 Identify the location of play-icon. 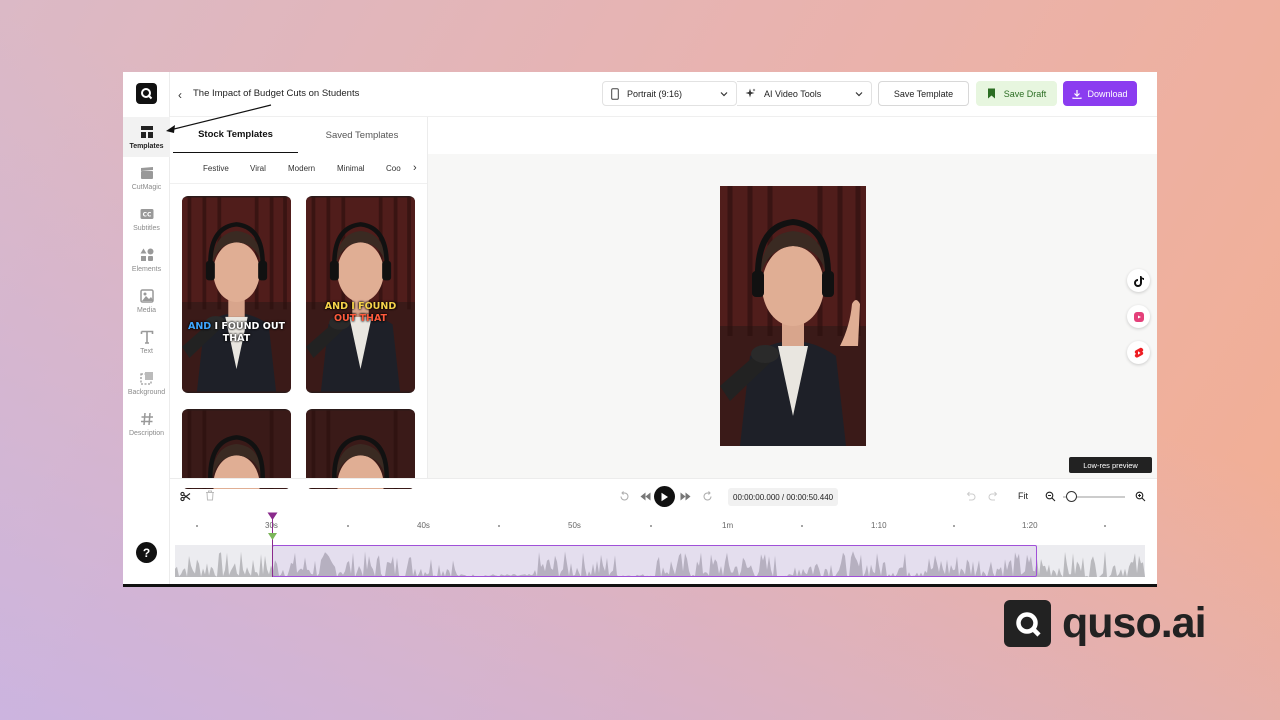
(664, 496).